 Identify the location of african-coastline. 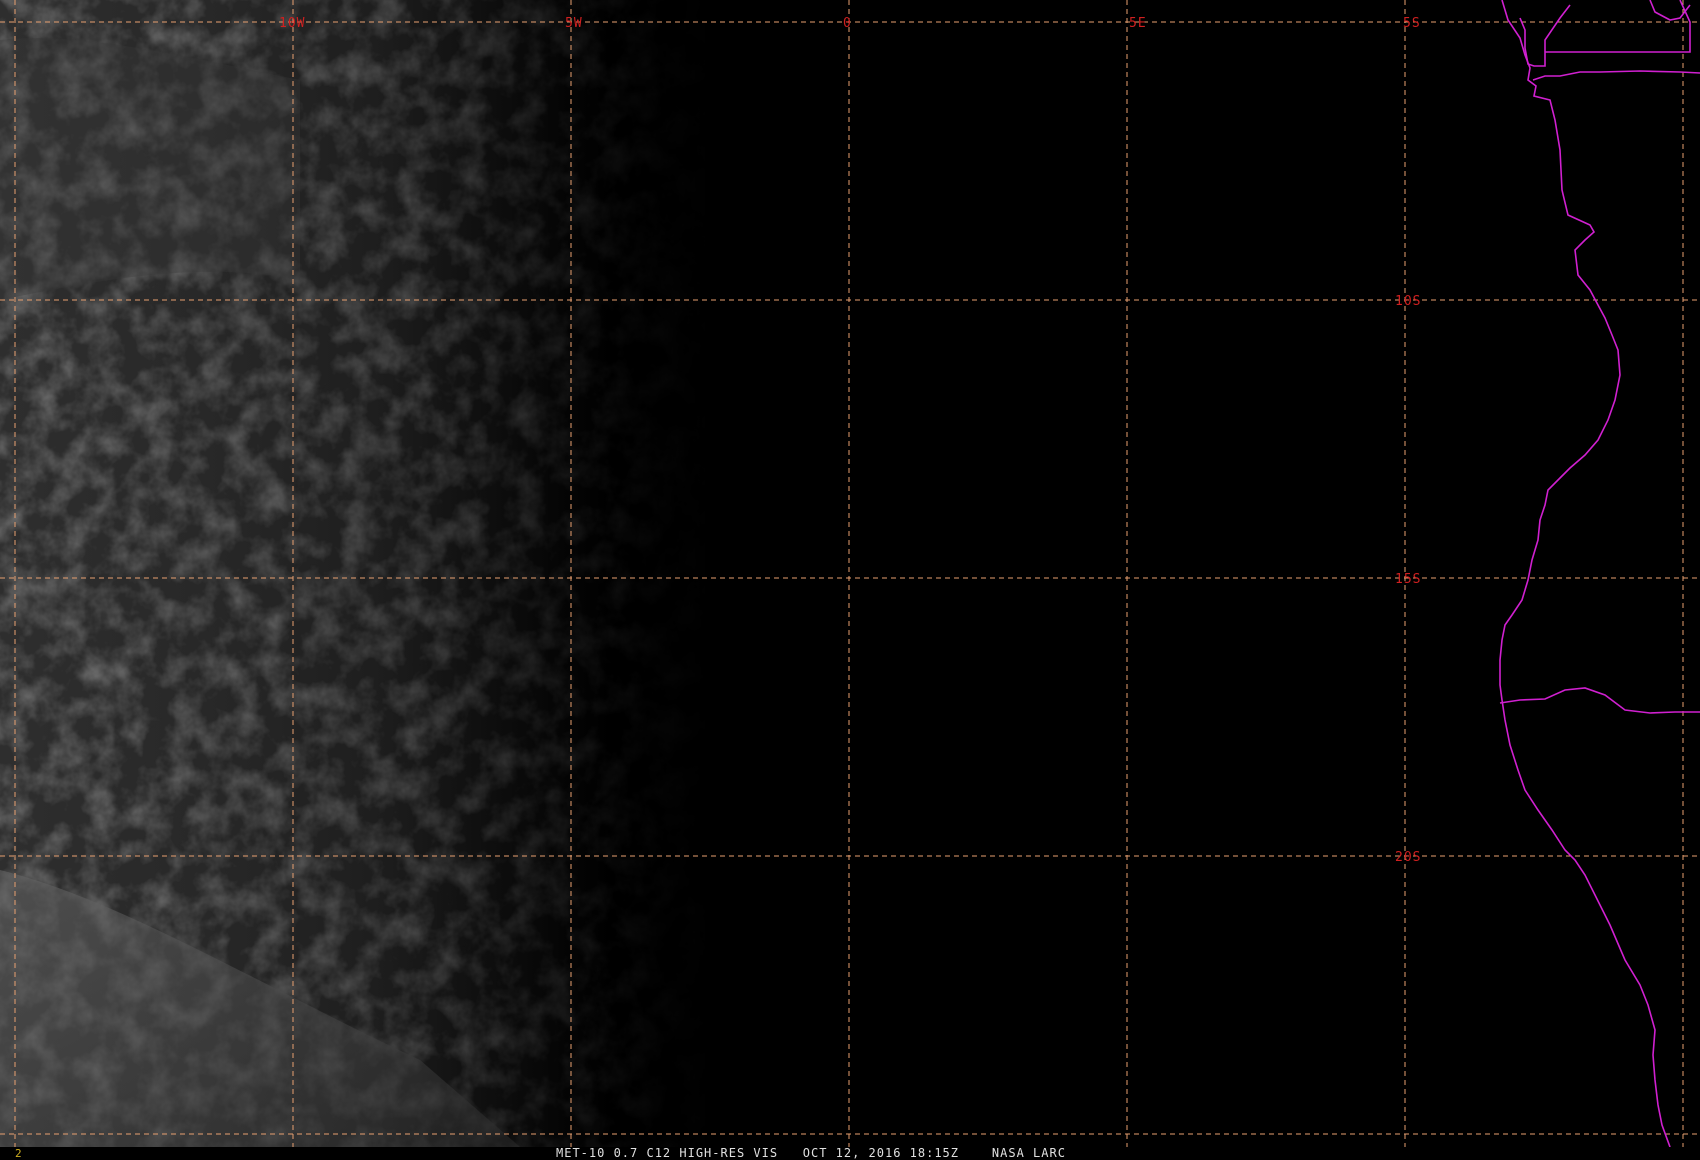
(1585, 573).